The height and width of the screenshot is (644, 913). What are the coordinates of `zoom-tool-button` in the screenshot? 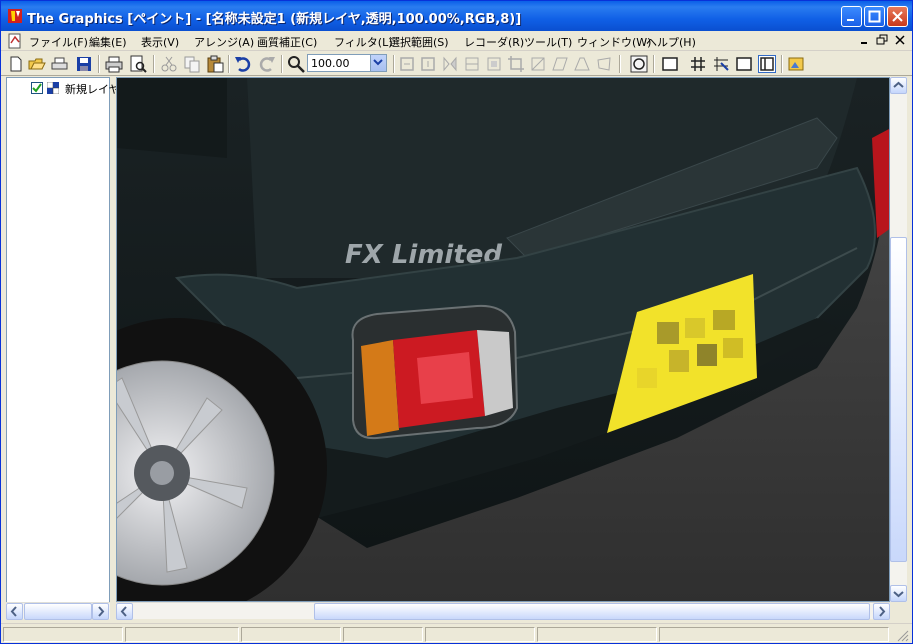 It's located at (296, 64).